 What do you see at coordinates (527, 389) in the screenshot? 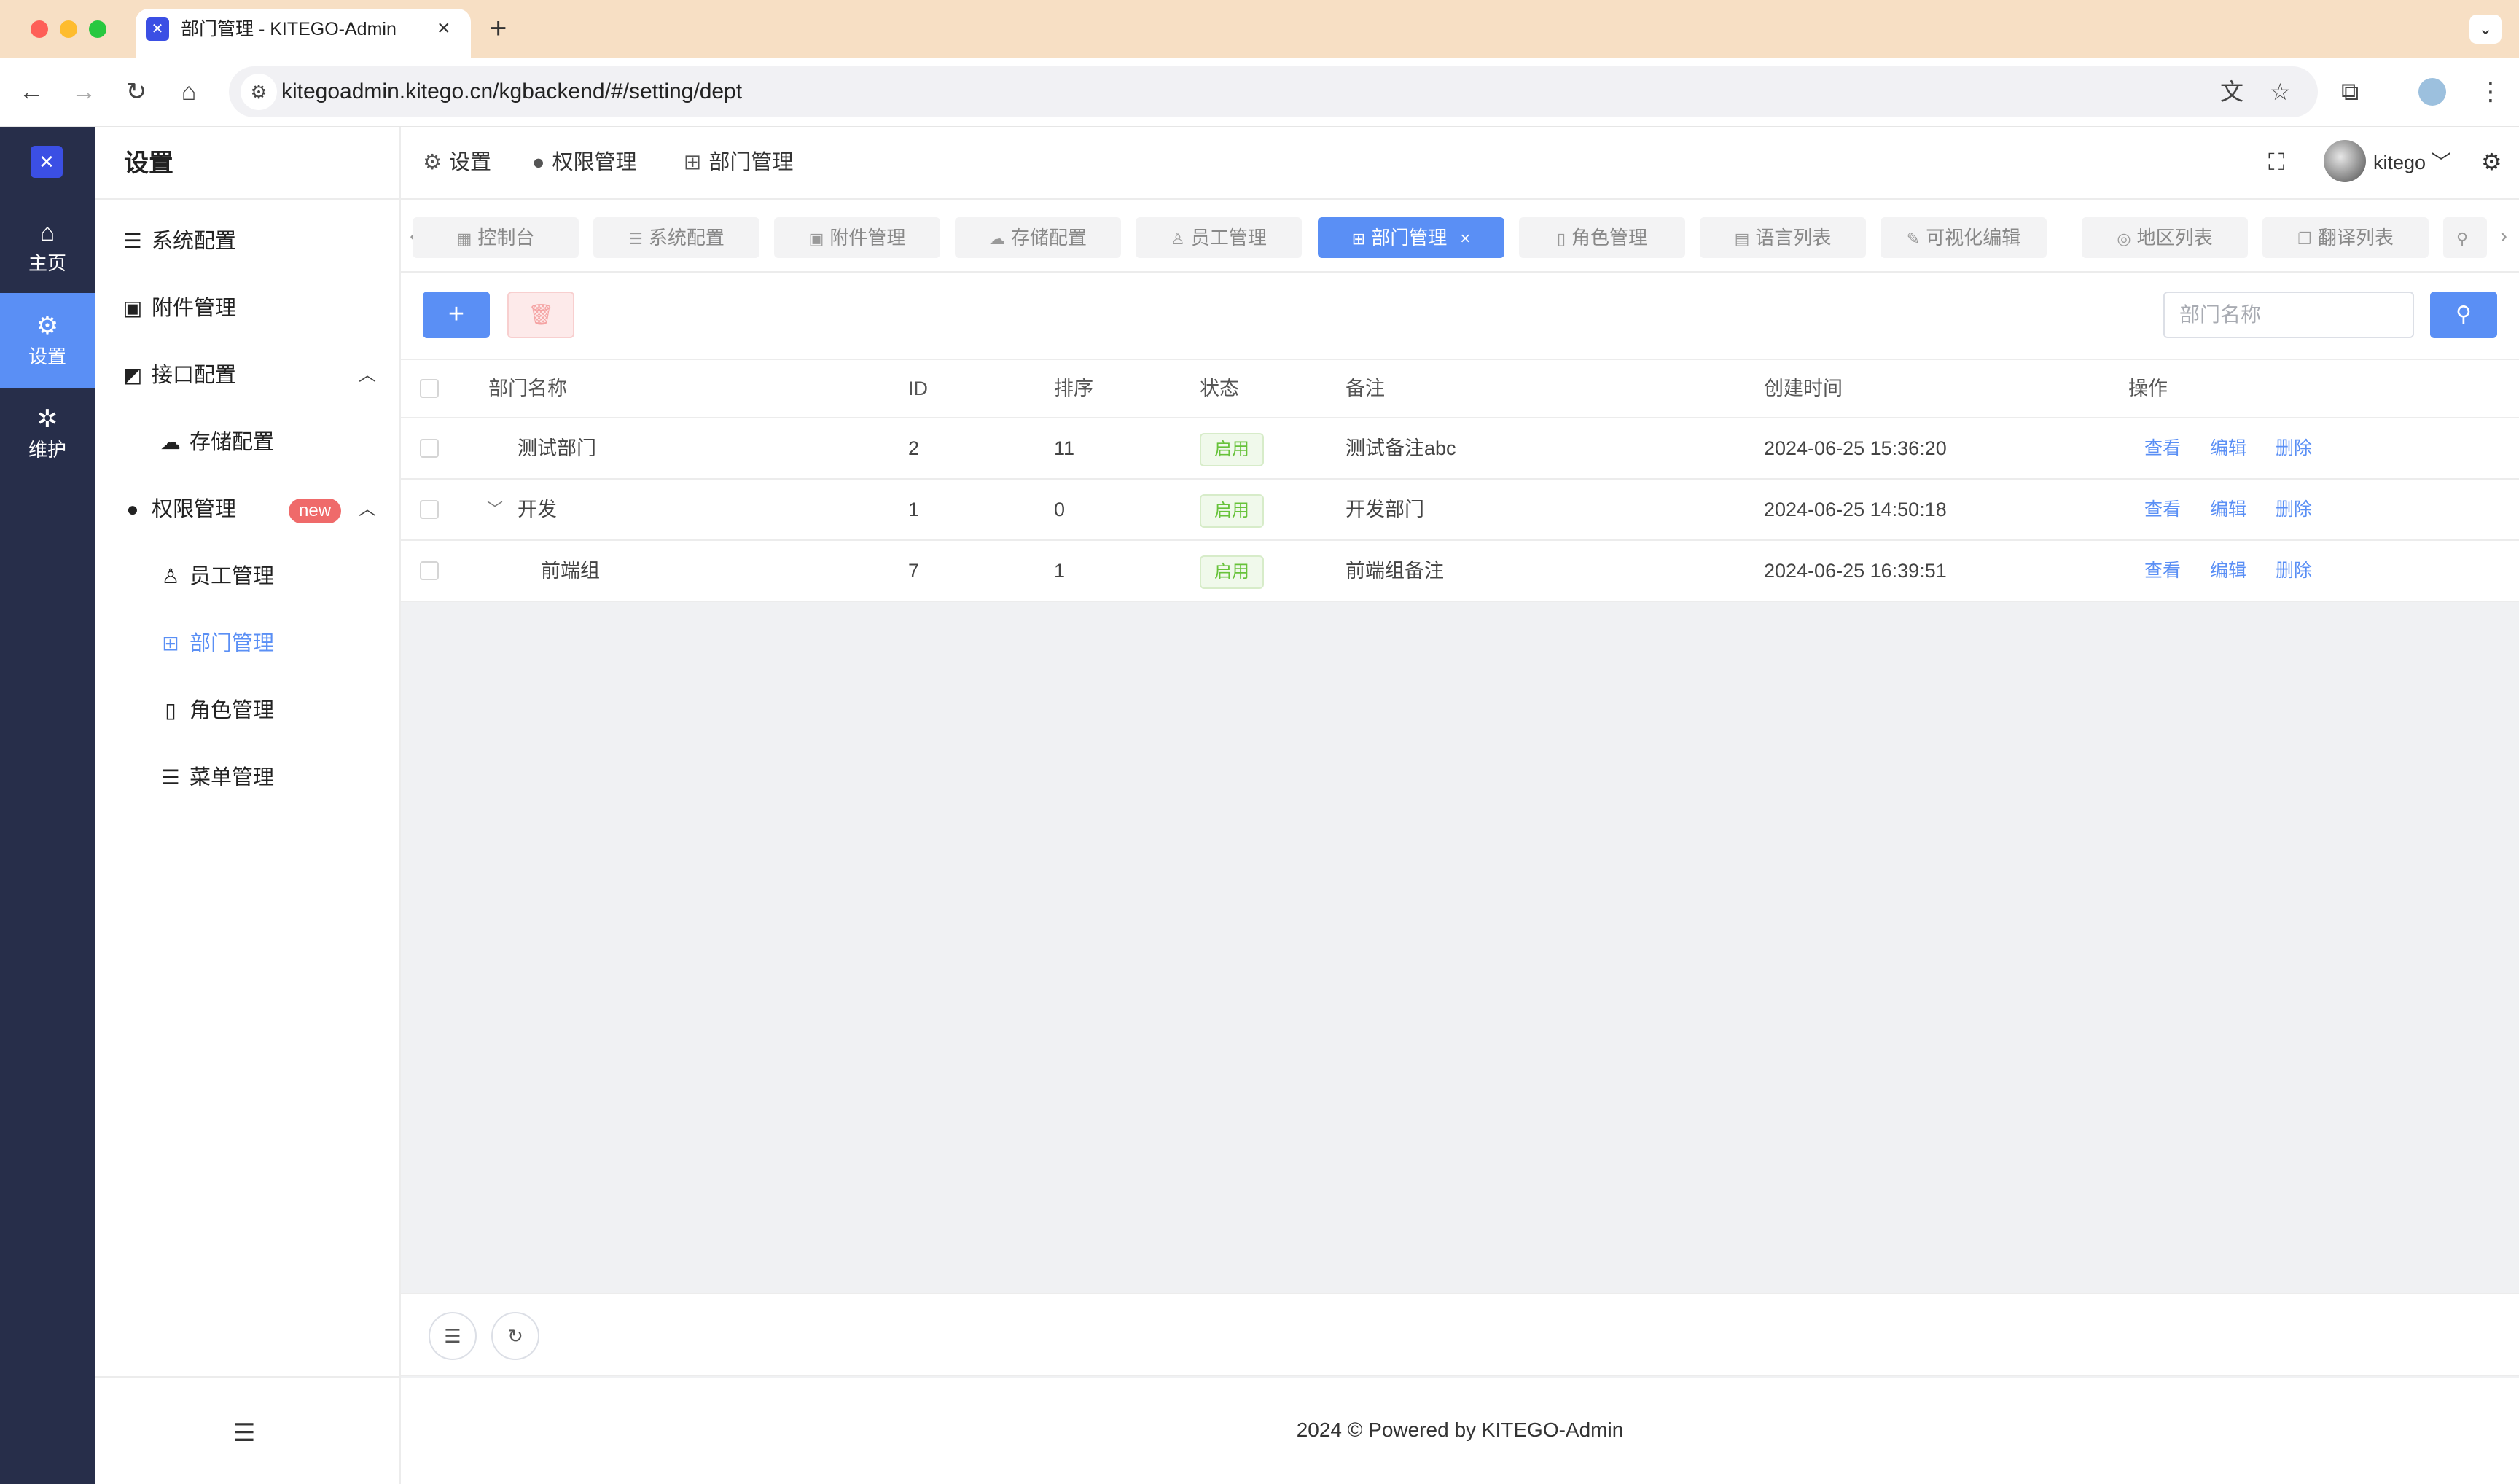
I see `column-header: 部门名称` at bounding box center [527, 389].